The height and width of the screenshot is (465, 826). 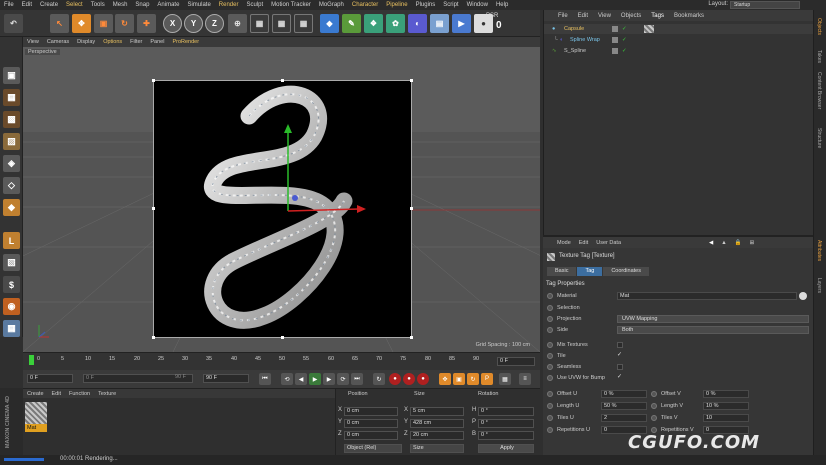 What do you see at coordinates (11, 185) in the screenshot?
I see `edges-mode-icon: ◇` at bounding box center [11, 185].